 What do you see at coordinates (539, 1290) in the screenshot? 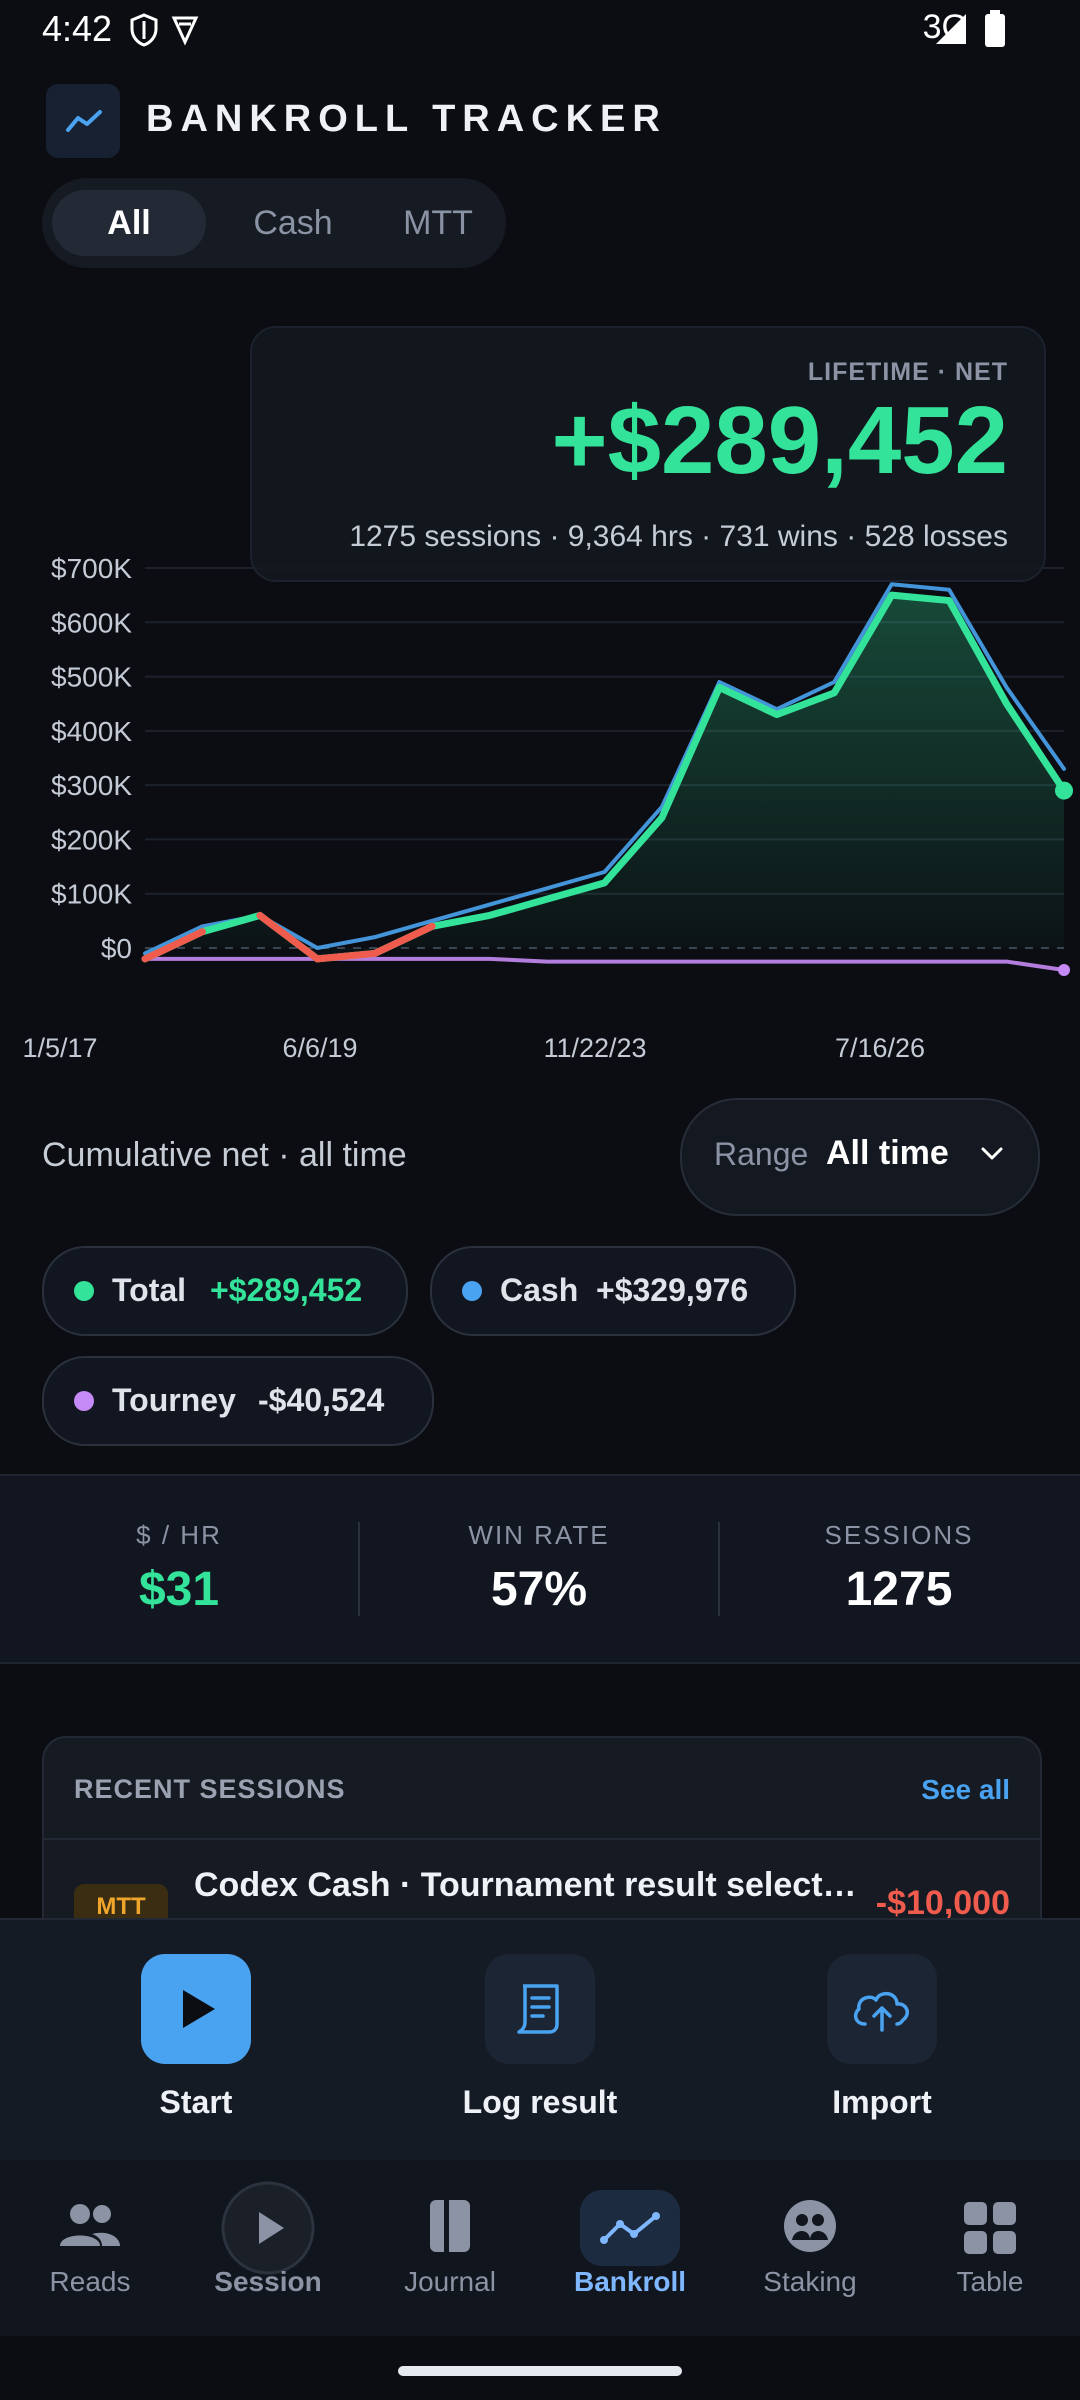
I see `legend-name: Cash` at bounding box center [539, 1290].